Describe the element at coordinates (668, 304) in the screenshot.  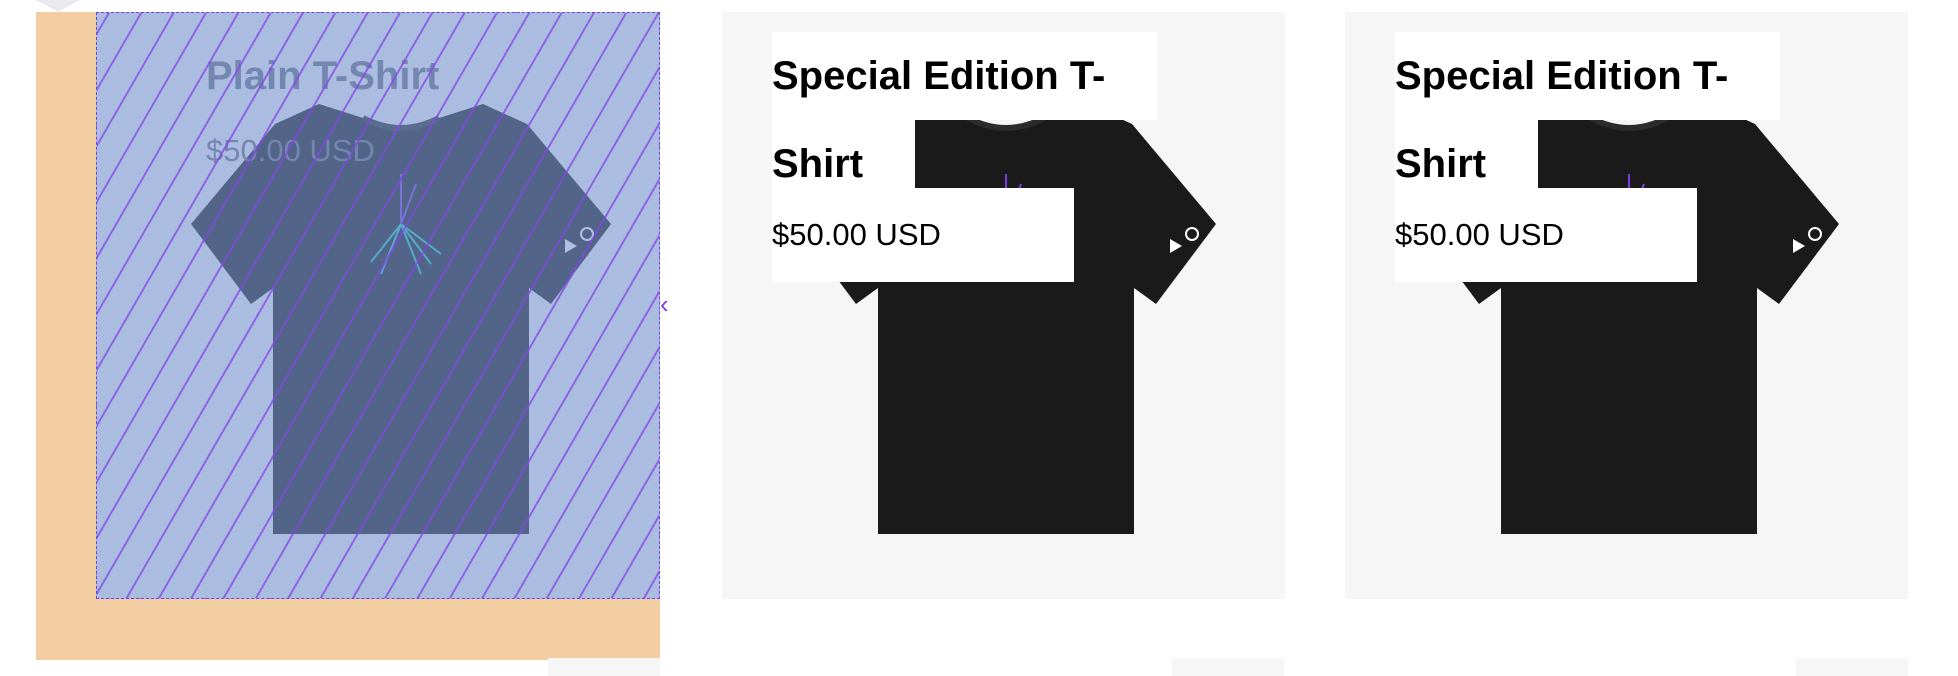
I see `chevron-left-icon: ‹` at that location.